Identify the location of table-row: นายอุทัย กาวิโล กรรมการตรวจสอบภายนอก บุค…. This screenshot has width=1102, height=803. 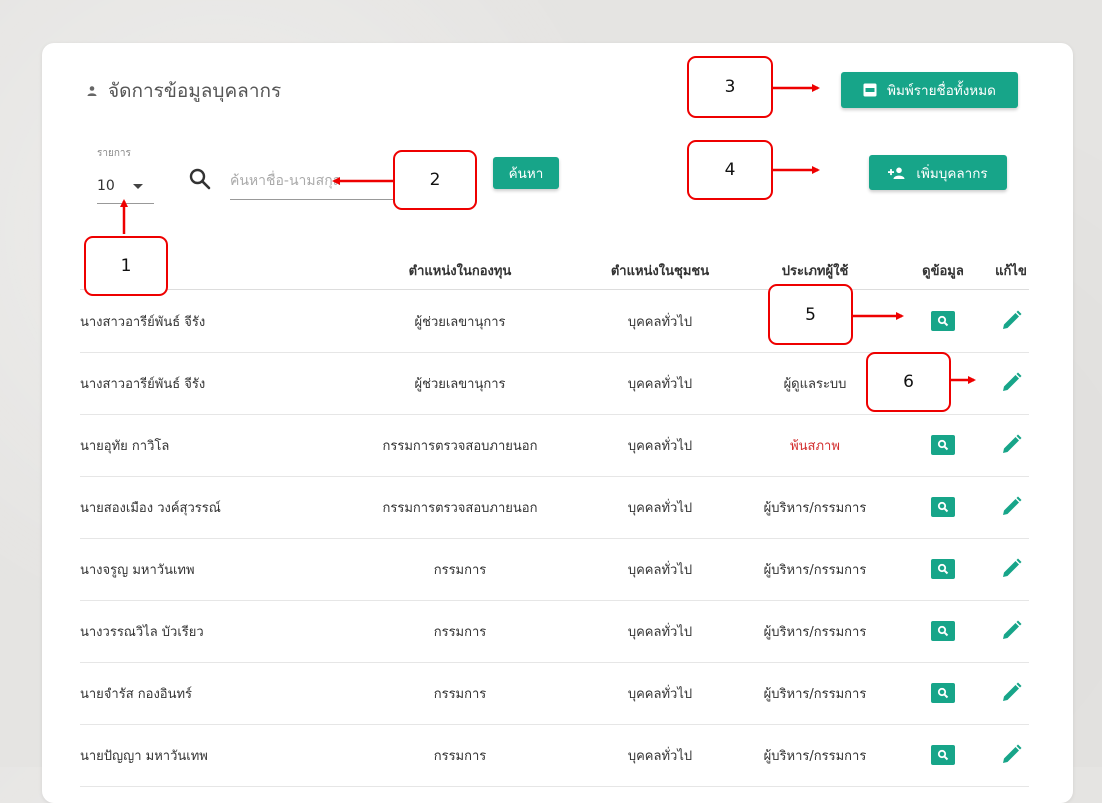
(554, 445).